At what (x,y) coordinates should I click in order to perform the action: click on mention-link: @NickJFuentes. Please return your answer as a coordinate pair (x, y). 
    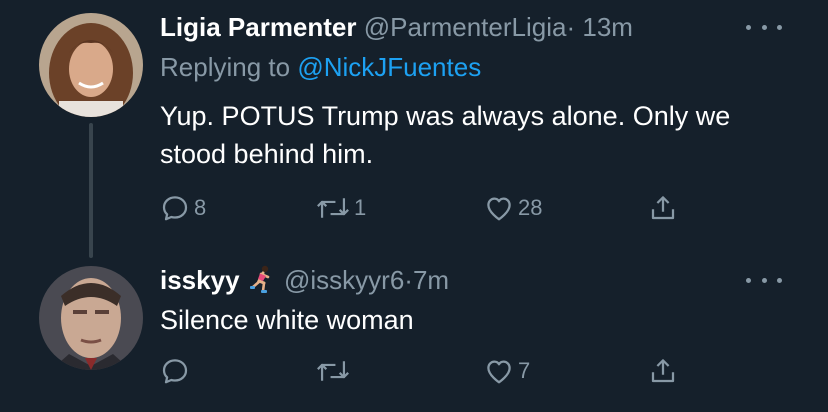
    Looking at the image, I should click on (389, 67).